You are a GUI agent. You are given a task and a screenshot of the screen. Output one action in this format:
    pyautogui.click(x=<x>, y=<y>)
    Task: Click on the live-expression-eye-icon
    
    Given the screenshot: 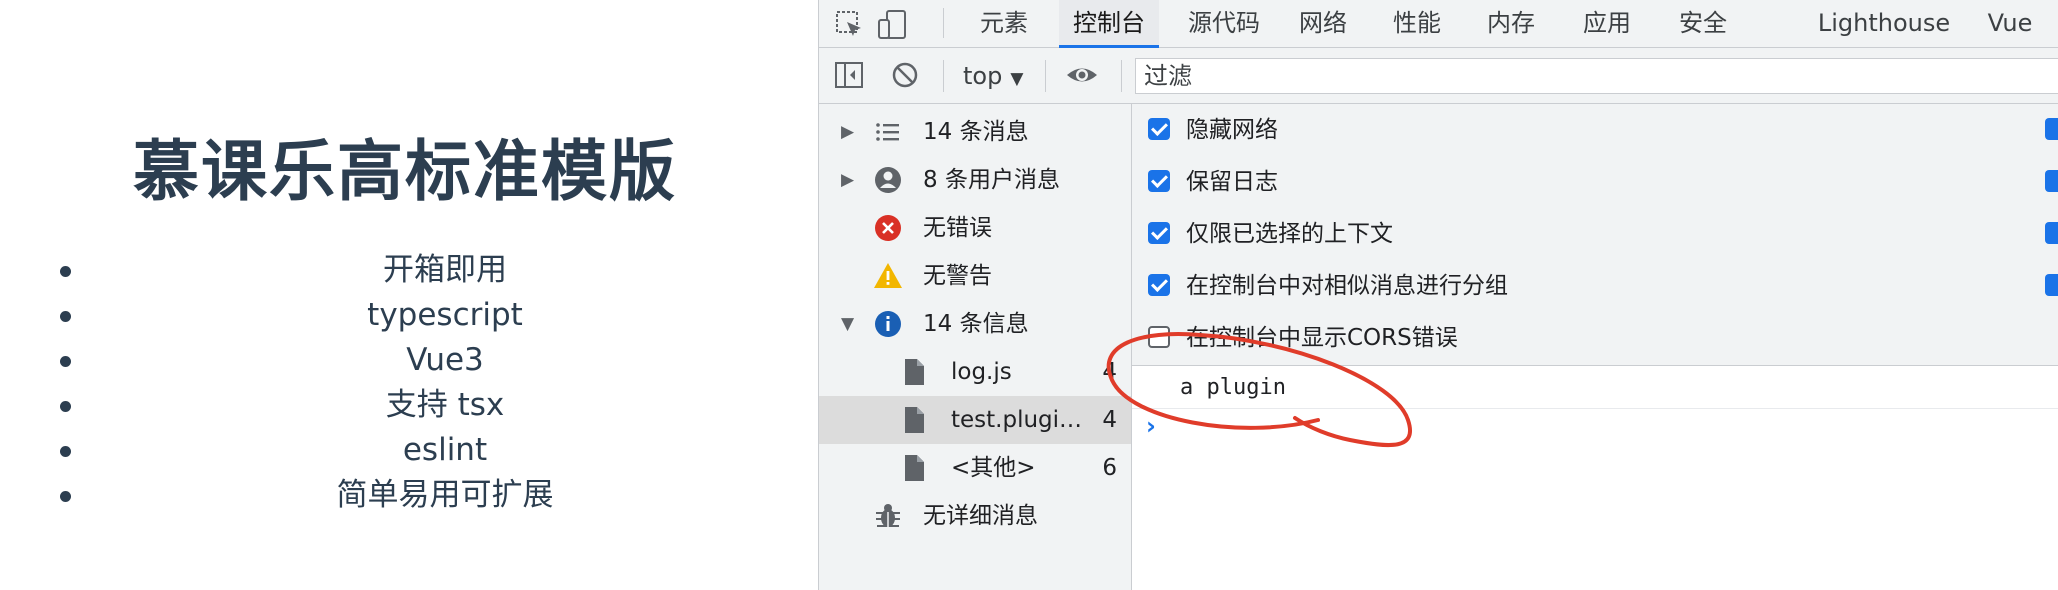 What is the action you would take?
    pyautogui.click(x=1082, y=76)
    